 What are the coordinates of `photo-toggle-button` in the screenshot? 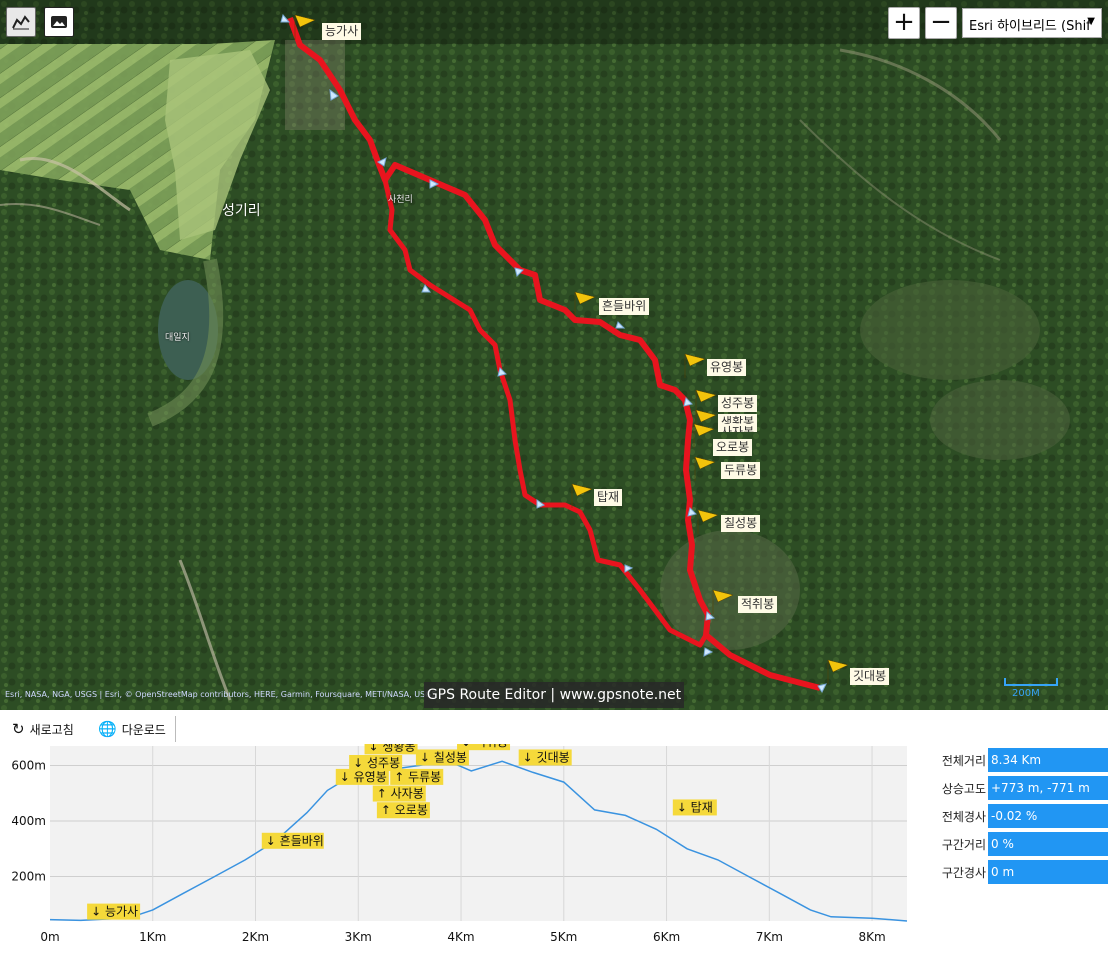 It's located at (59, 22).